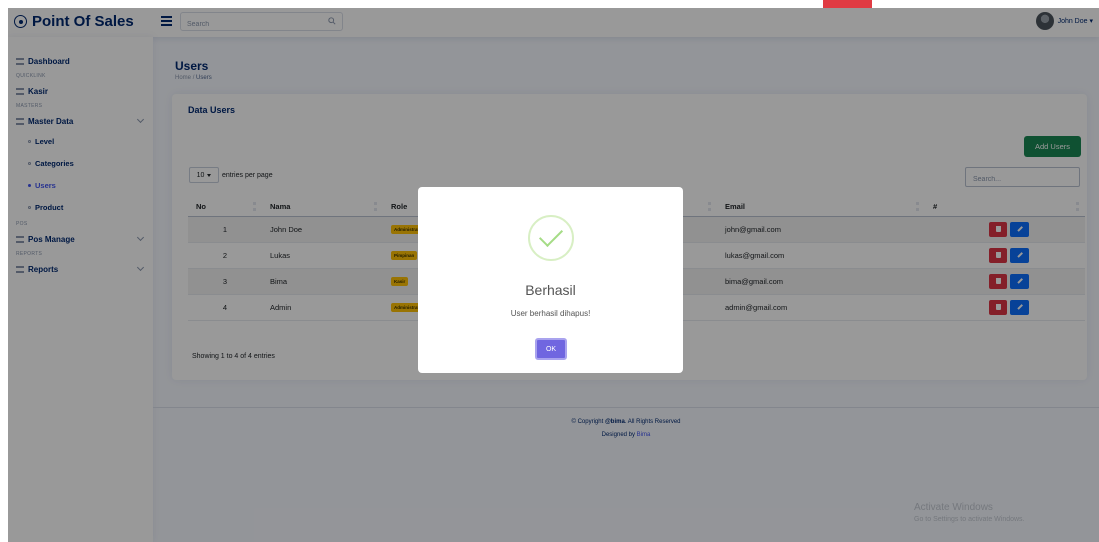 This screenshot has height=542, width=1099. Describe the element at coordinates (550, 280) in the screenshot. I see `success-dialog: Berhasil User berhasil dihapus! OK` at that location.